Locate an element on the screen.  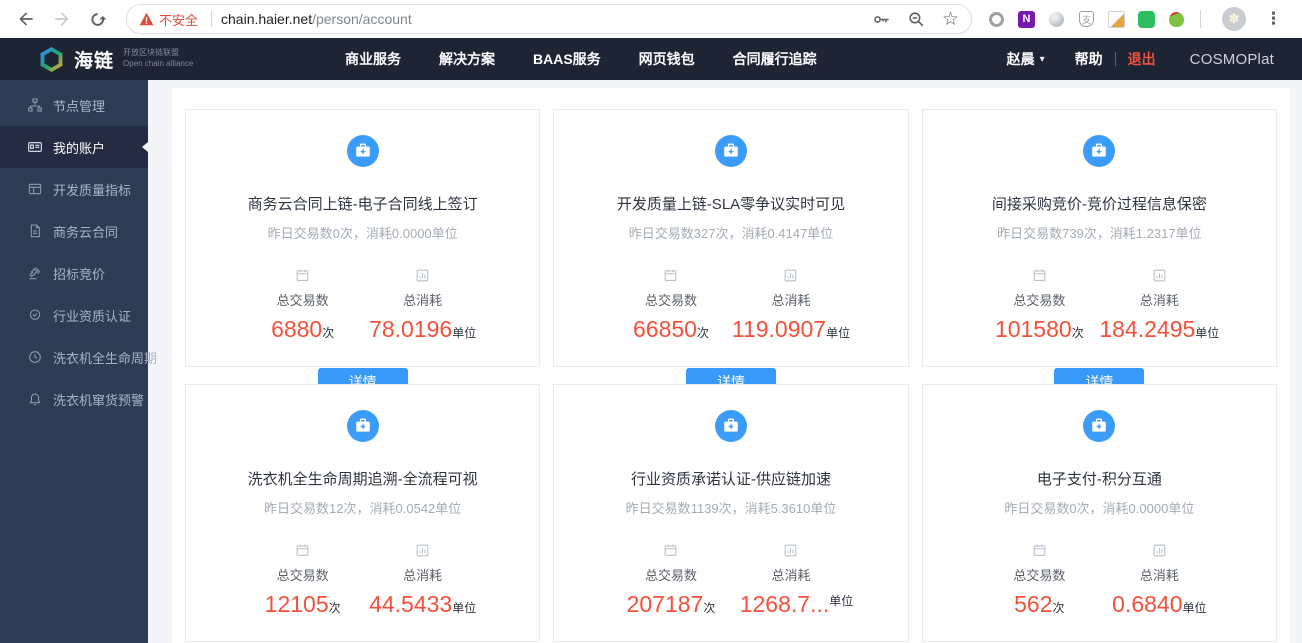
sidebar-item-label: 行业资质认证 is located at coordinates (92, 316).